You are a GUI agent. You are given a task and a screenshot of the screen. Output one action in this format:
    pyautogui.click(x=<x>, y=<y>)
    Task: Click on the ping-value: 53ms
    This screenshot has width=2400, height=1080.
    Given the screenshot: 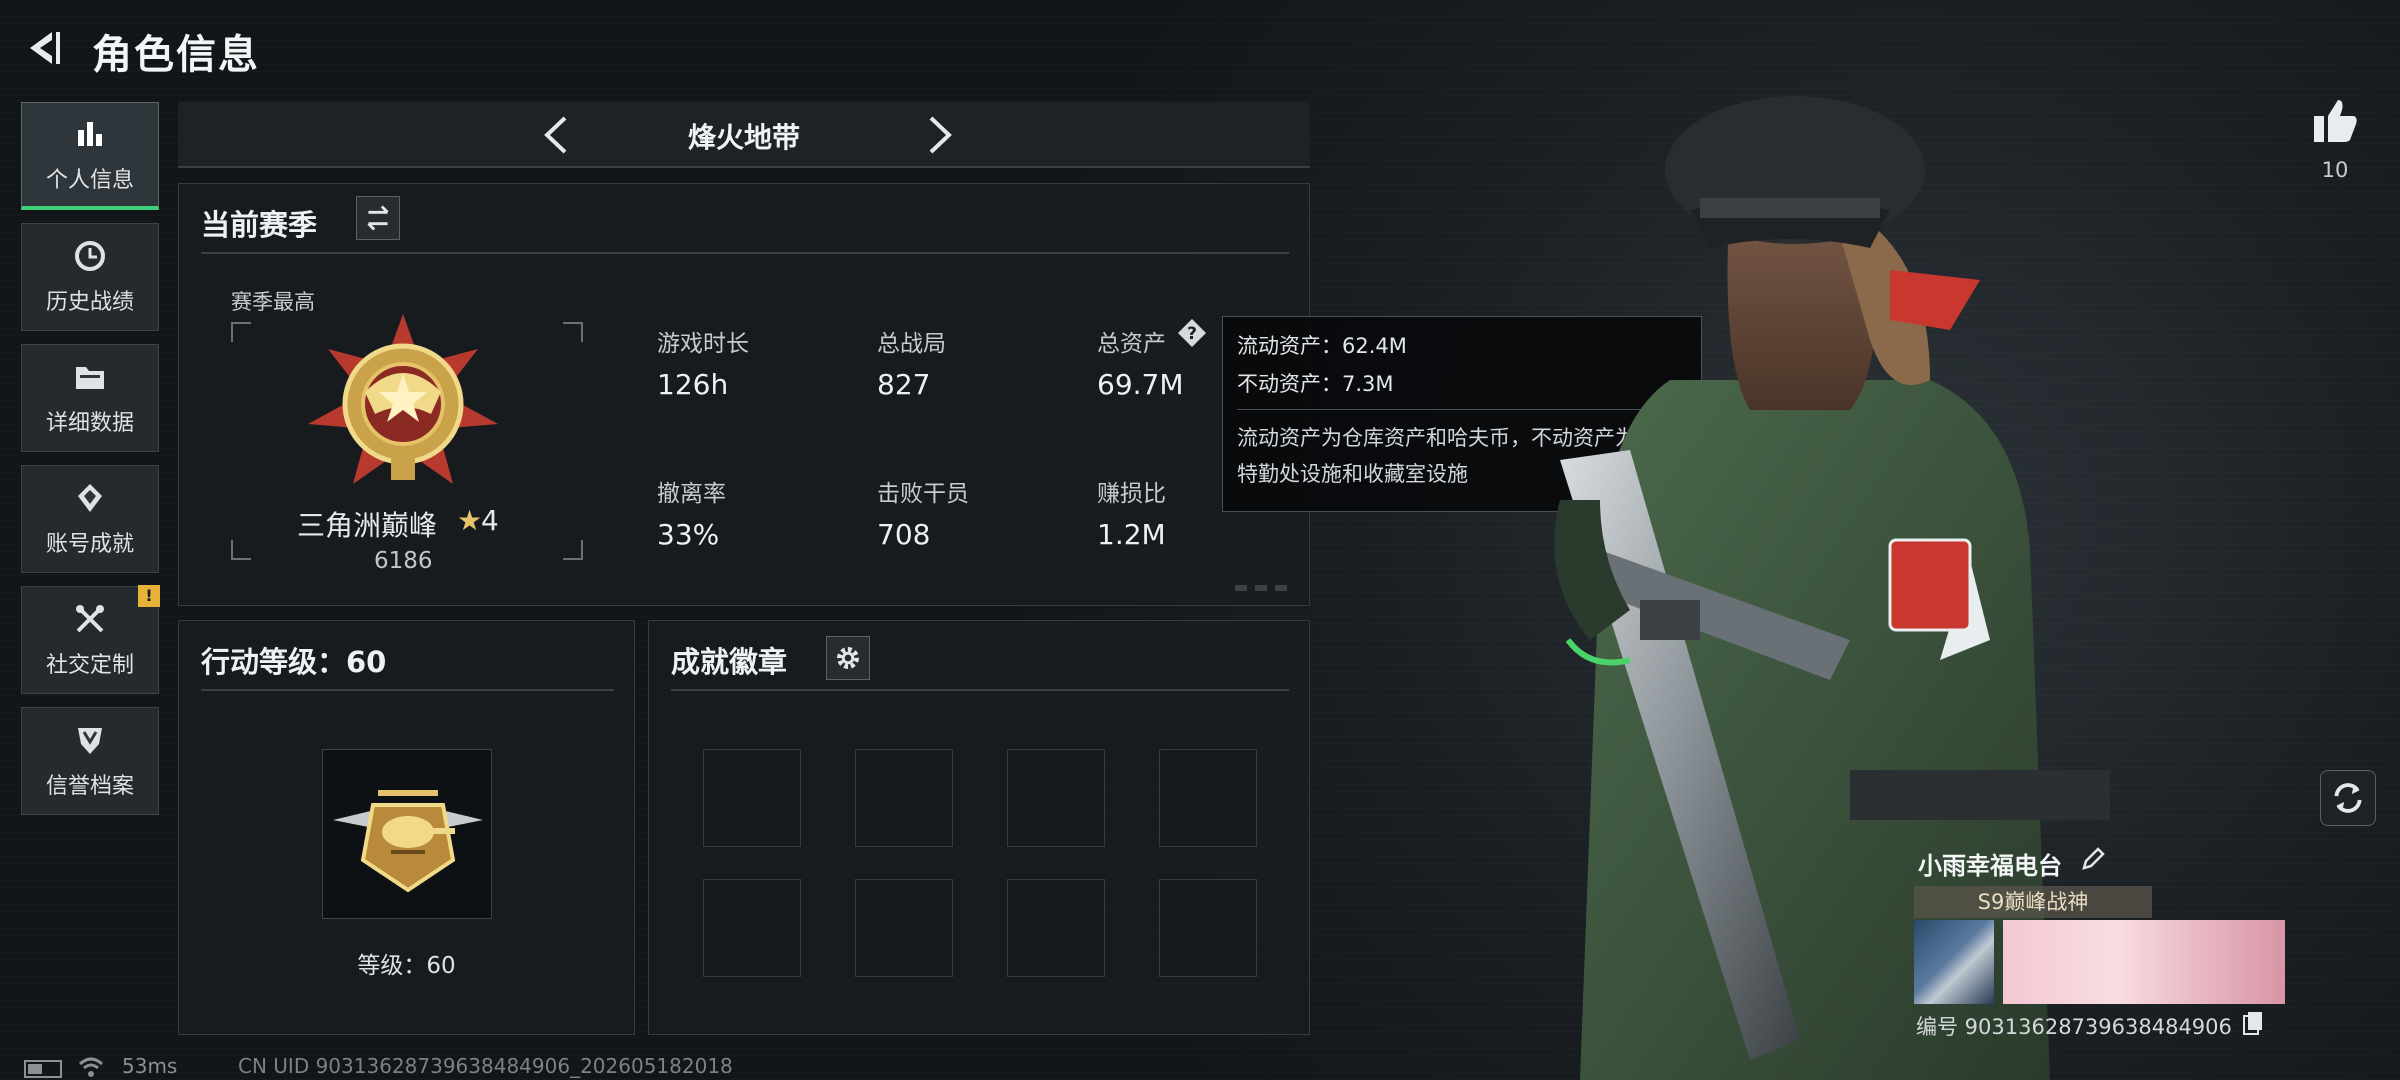 What is the action you would take?
    pyautogui.click(x=150, y=1066)
    